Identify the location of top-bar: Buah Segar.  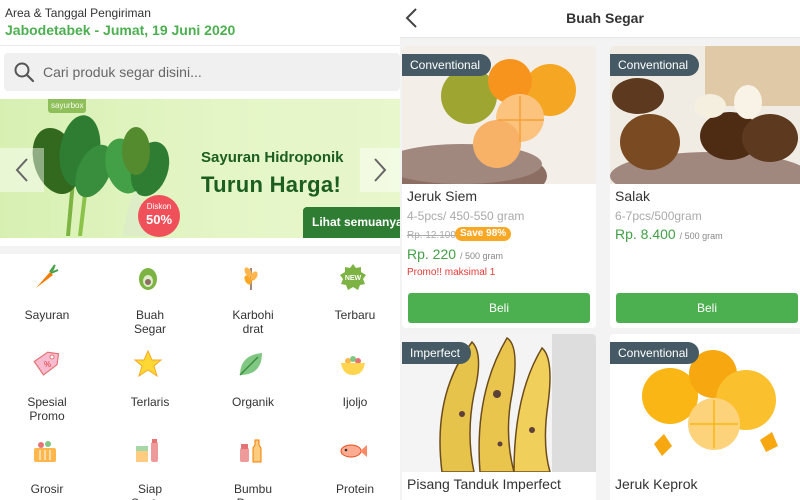
(600, 19).